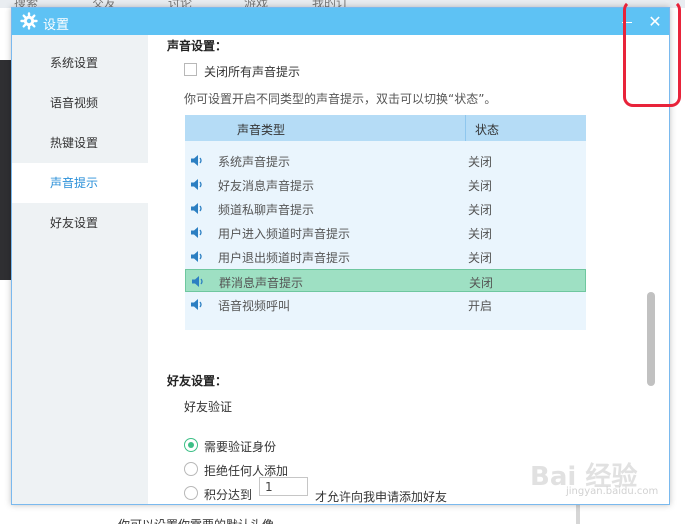 The height and width of the screenshot is (524, 685). Describe the element at coordinates (480, 306) in the screenshot. I see `sound-status-label: 开启` at that location.